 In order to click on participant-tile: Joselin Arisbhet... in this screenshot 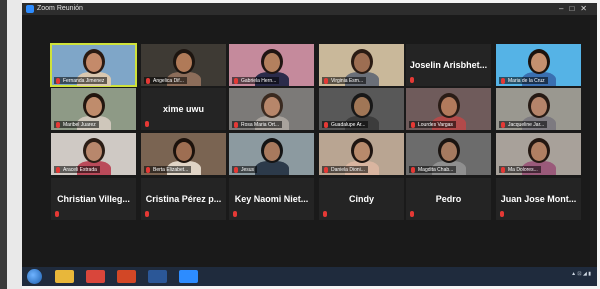, I will do `click(448, 65)`.